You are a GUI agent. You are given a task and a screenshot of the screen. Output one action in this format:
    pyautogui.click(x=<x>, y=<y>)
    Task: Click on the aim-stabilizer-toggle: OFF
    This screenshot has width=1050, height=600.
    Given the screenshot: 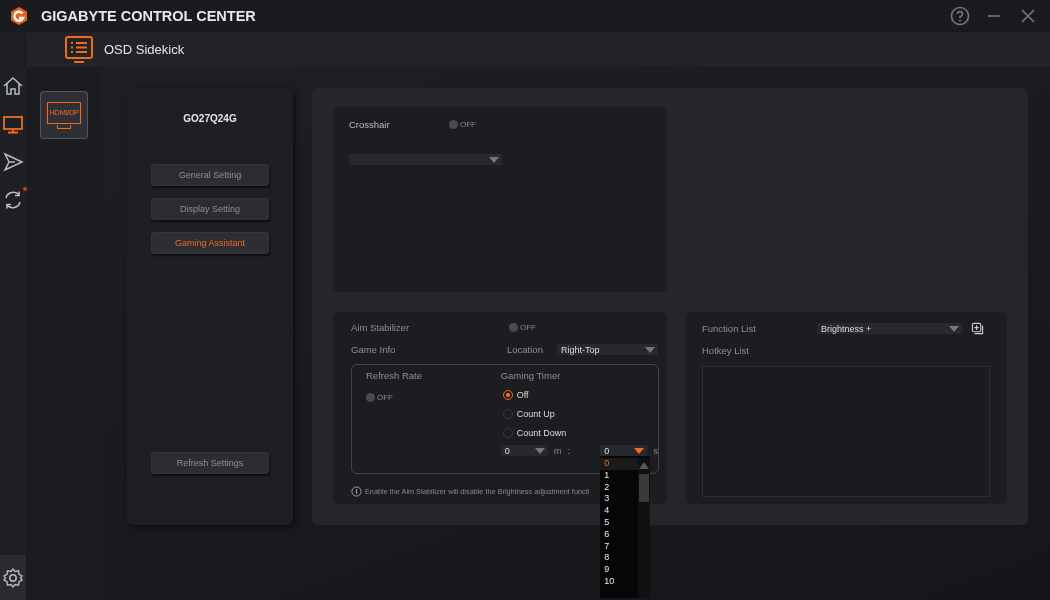 What is the action you would take?
    pyautogui.click(x=522, y=327)
    